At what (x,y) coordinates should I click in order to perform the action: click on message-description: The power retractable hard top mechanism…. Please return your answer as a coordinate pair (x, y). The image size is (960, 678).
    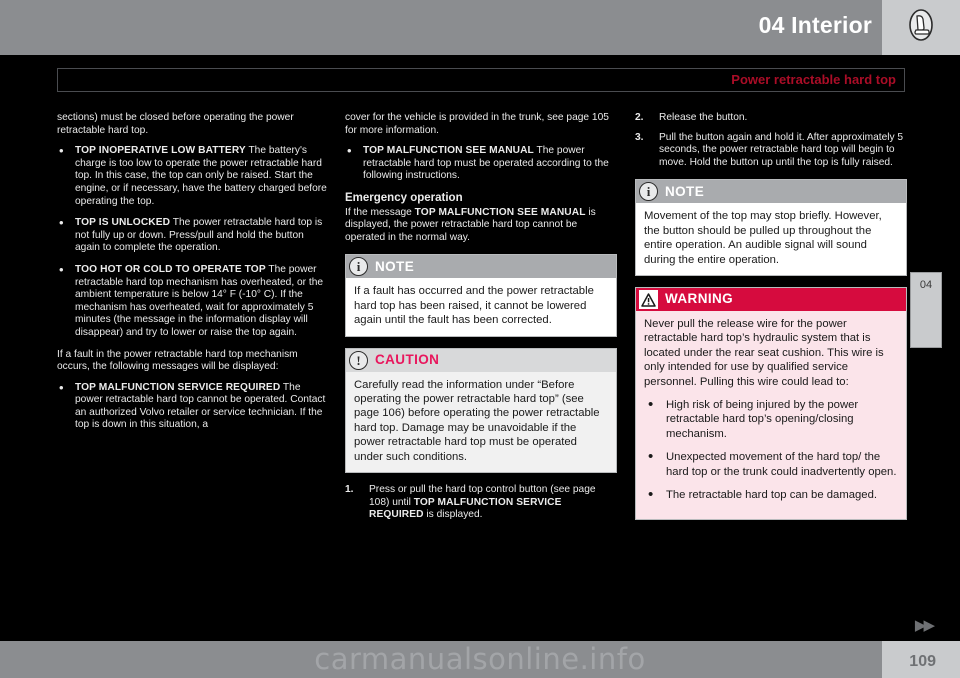
    Looking at the image, I should click on (199, 300).